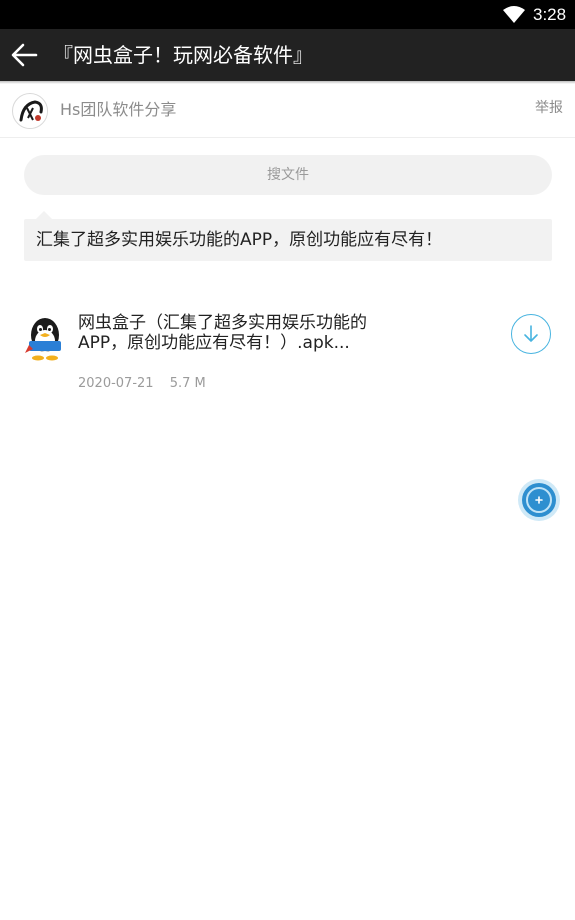  I want to click on app-bar-shadow, so click(287, 82).